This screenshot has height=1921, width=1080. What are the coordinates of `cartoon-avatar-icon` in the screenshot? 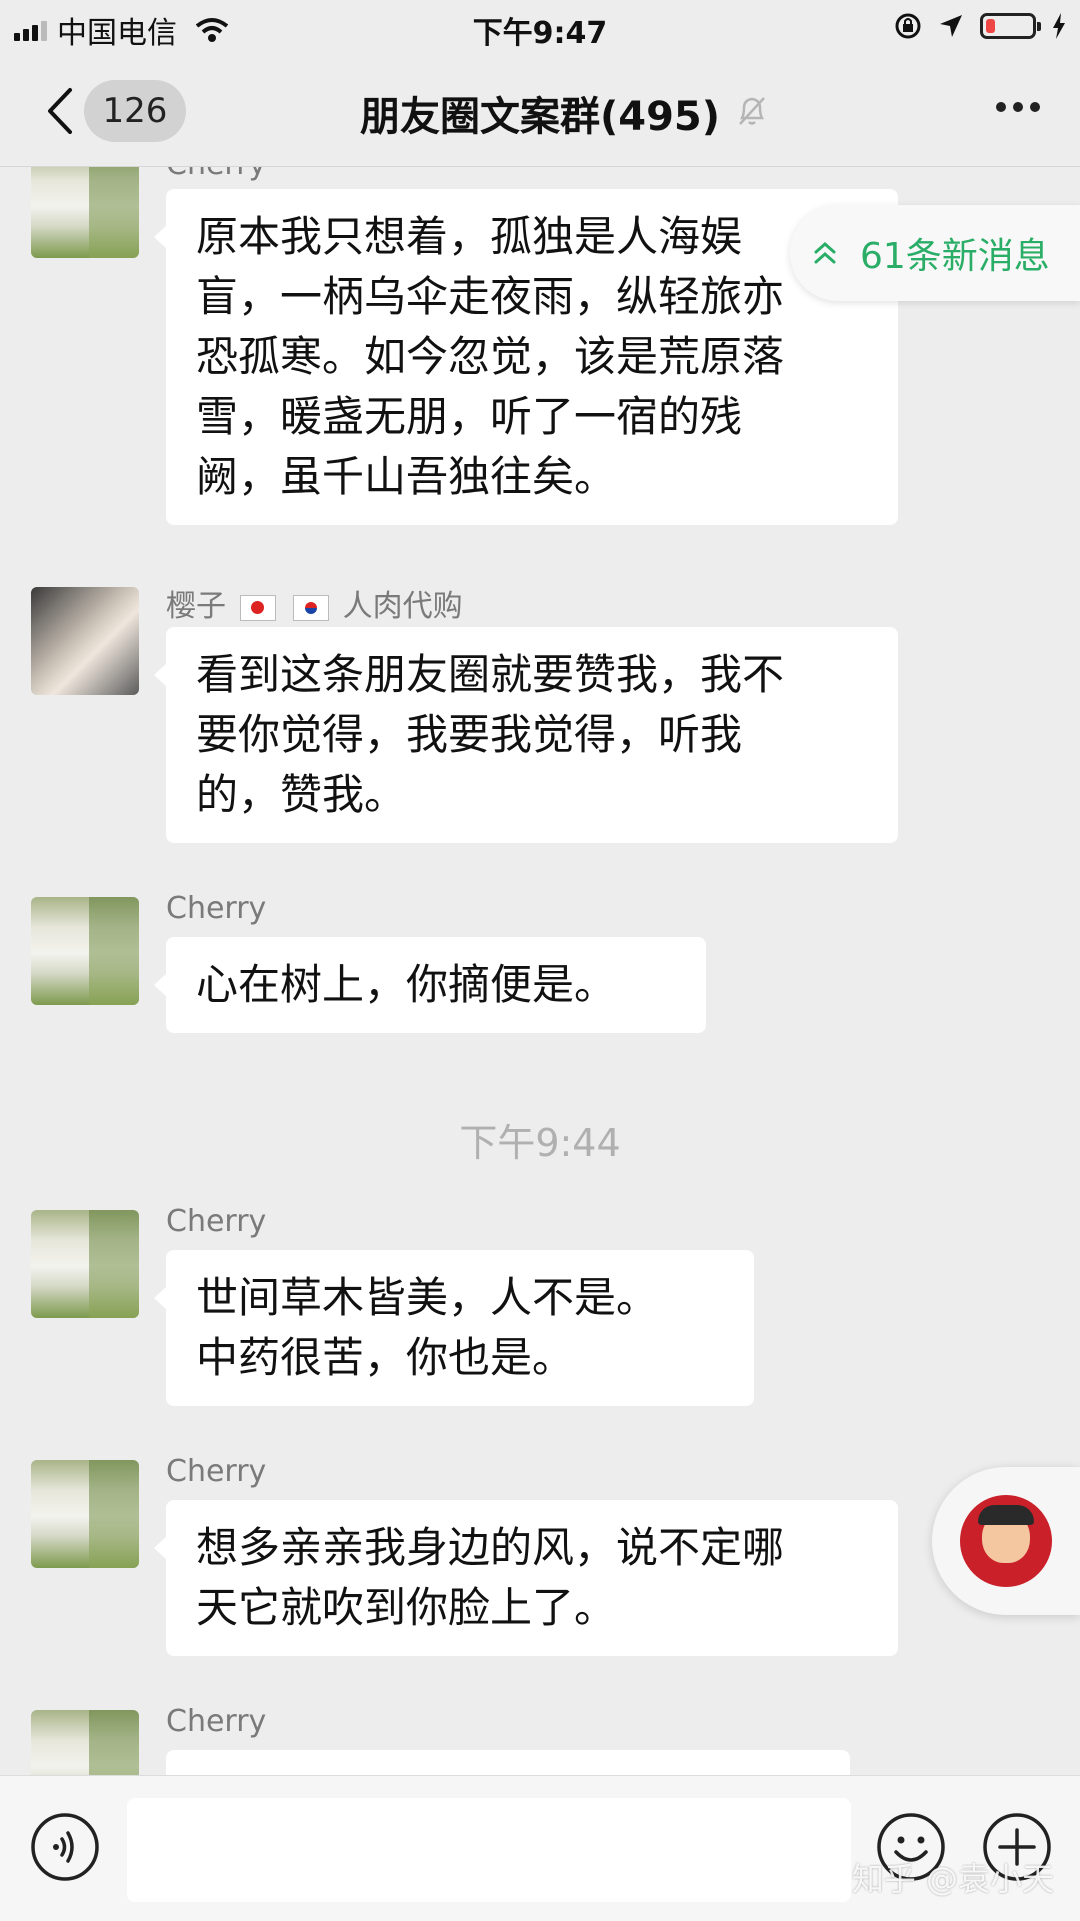 It's located at (1006, 1541).